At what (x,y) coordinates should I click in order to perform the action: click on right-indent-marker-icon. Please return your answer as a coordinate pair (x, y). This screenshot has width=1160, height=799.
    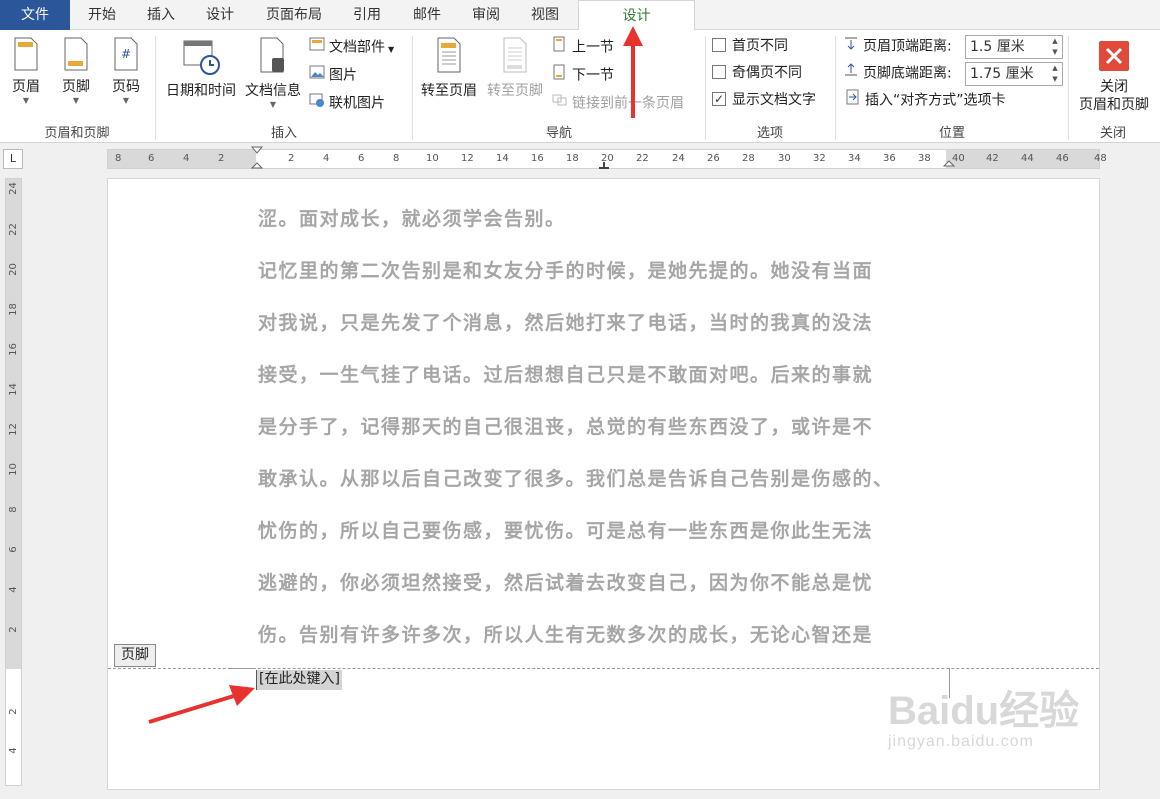
    Looking at the image, I should click on (949, 165).